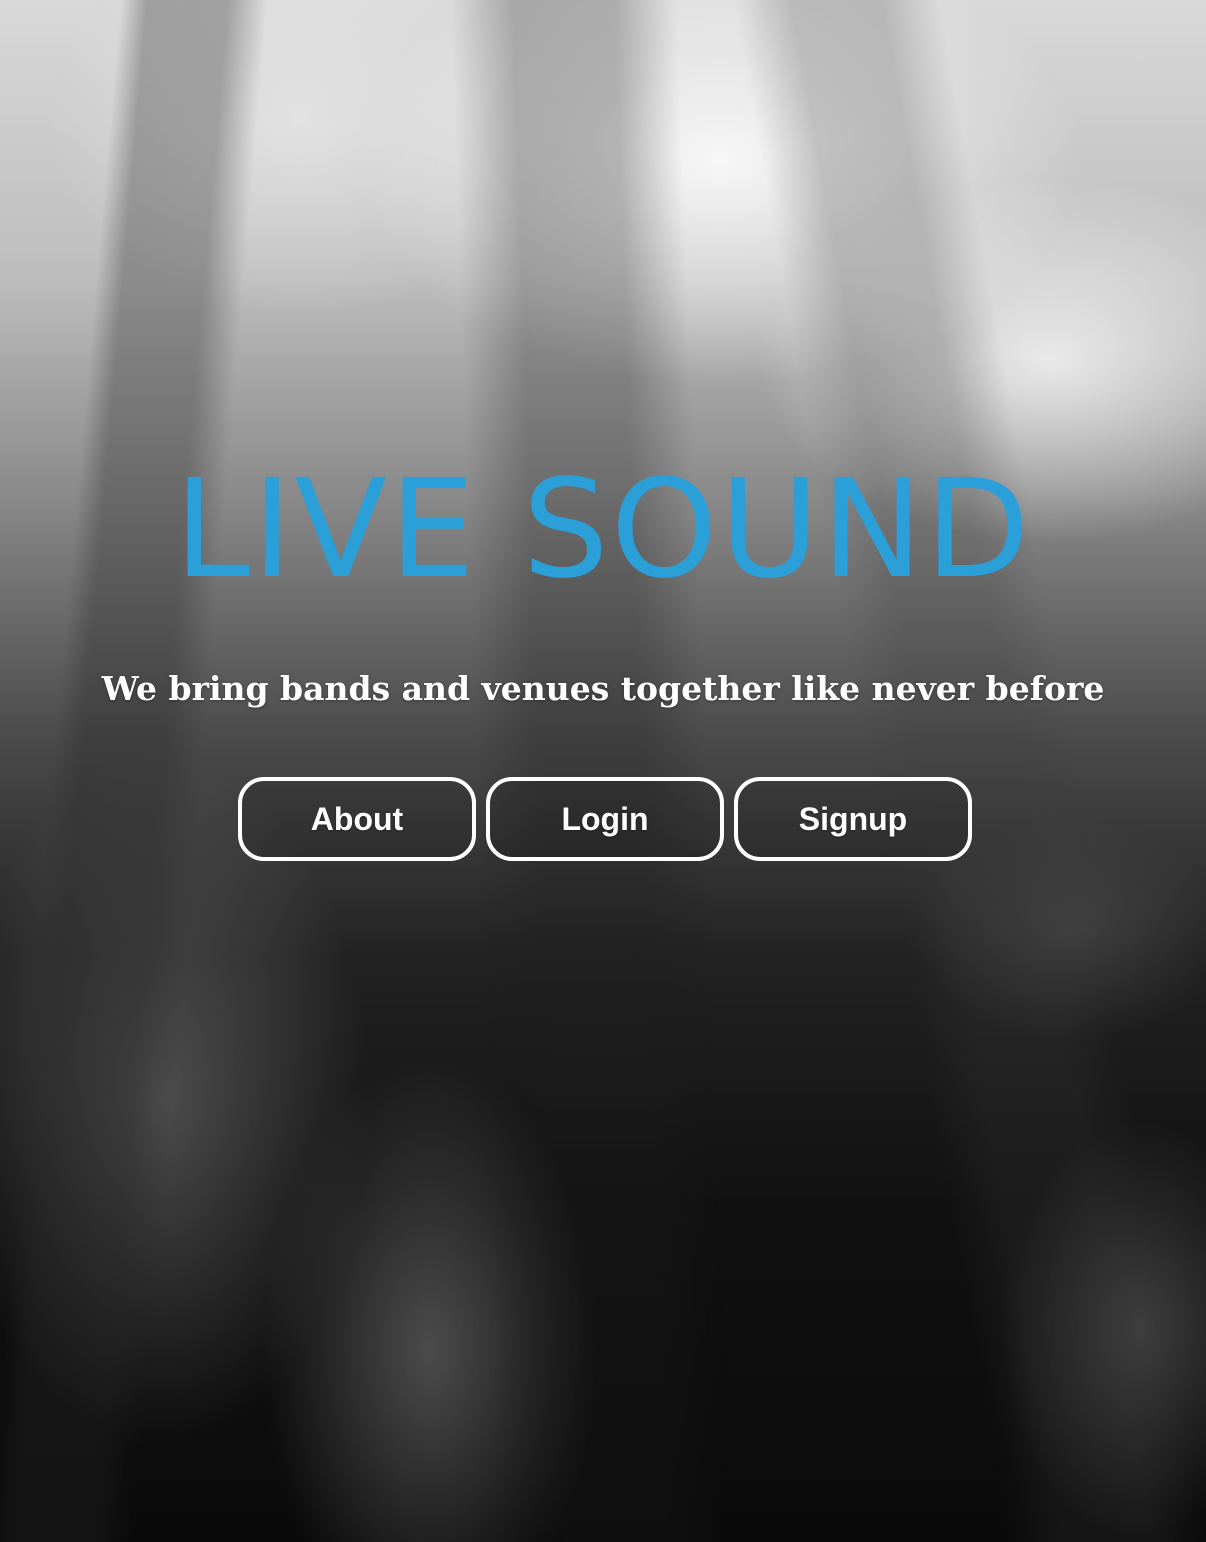 The image size is (1206, 1542). What do you see at coordinates (357, 819) in the screenshot?
I see `about-button: About` at bounding box center [357, 819].